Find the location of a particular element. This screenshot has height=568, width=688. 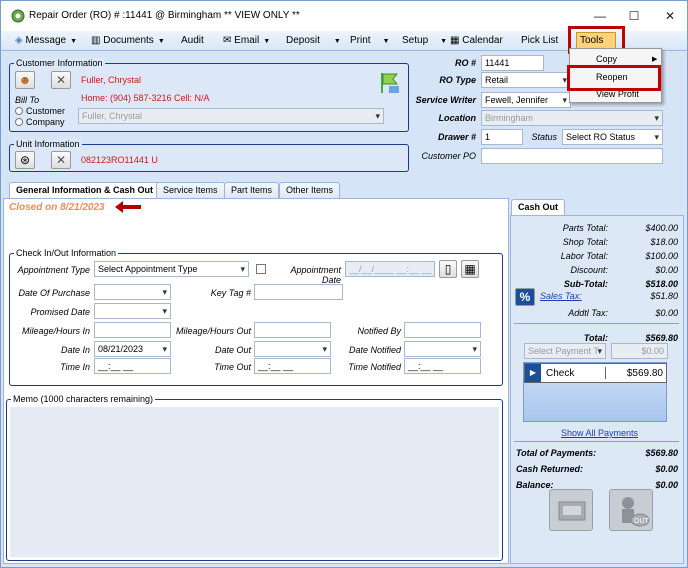

payment-type-select: Select Payment T is located at coordinates (565, 351).